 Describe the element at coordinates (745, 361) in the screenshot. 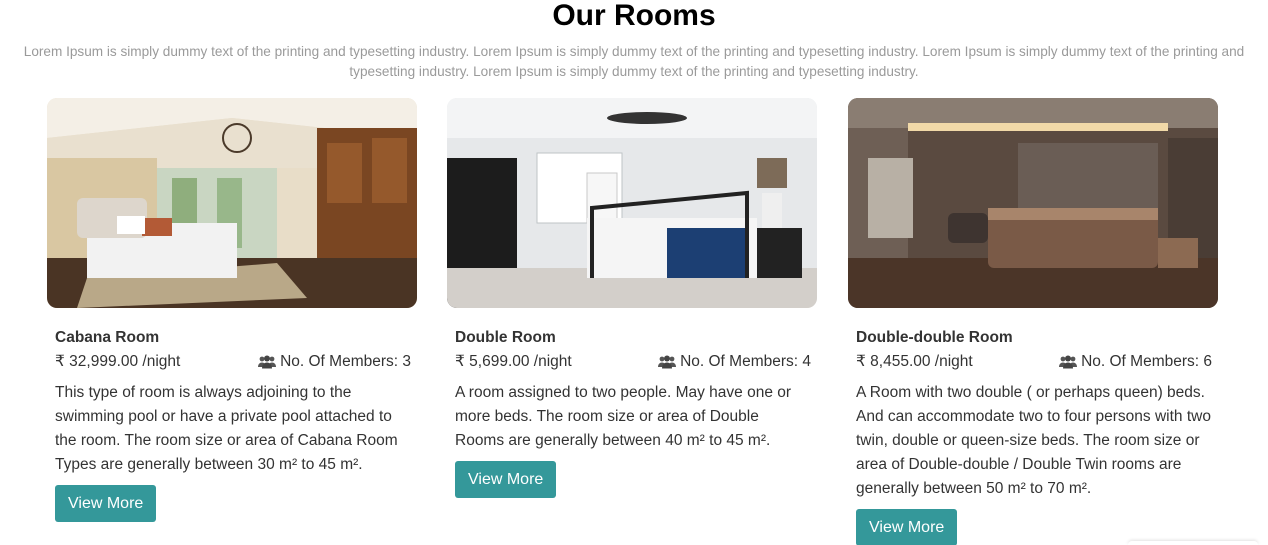

I see `members-label: No. Of Members: 4` at that location.